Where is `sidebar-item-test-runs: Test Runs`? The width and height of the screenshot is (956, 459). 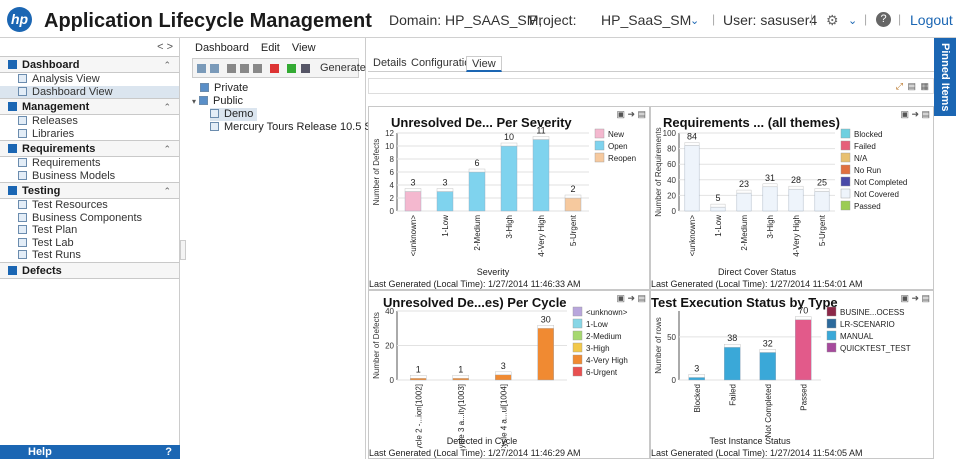
sidebar-item-test-runs: Test Runs is located at coordinates (89, 255).